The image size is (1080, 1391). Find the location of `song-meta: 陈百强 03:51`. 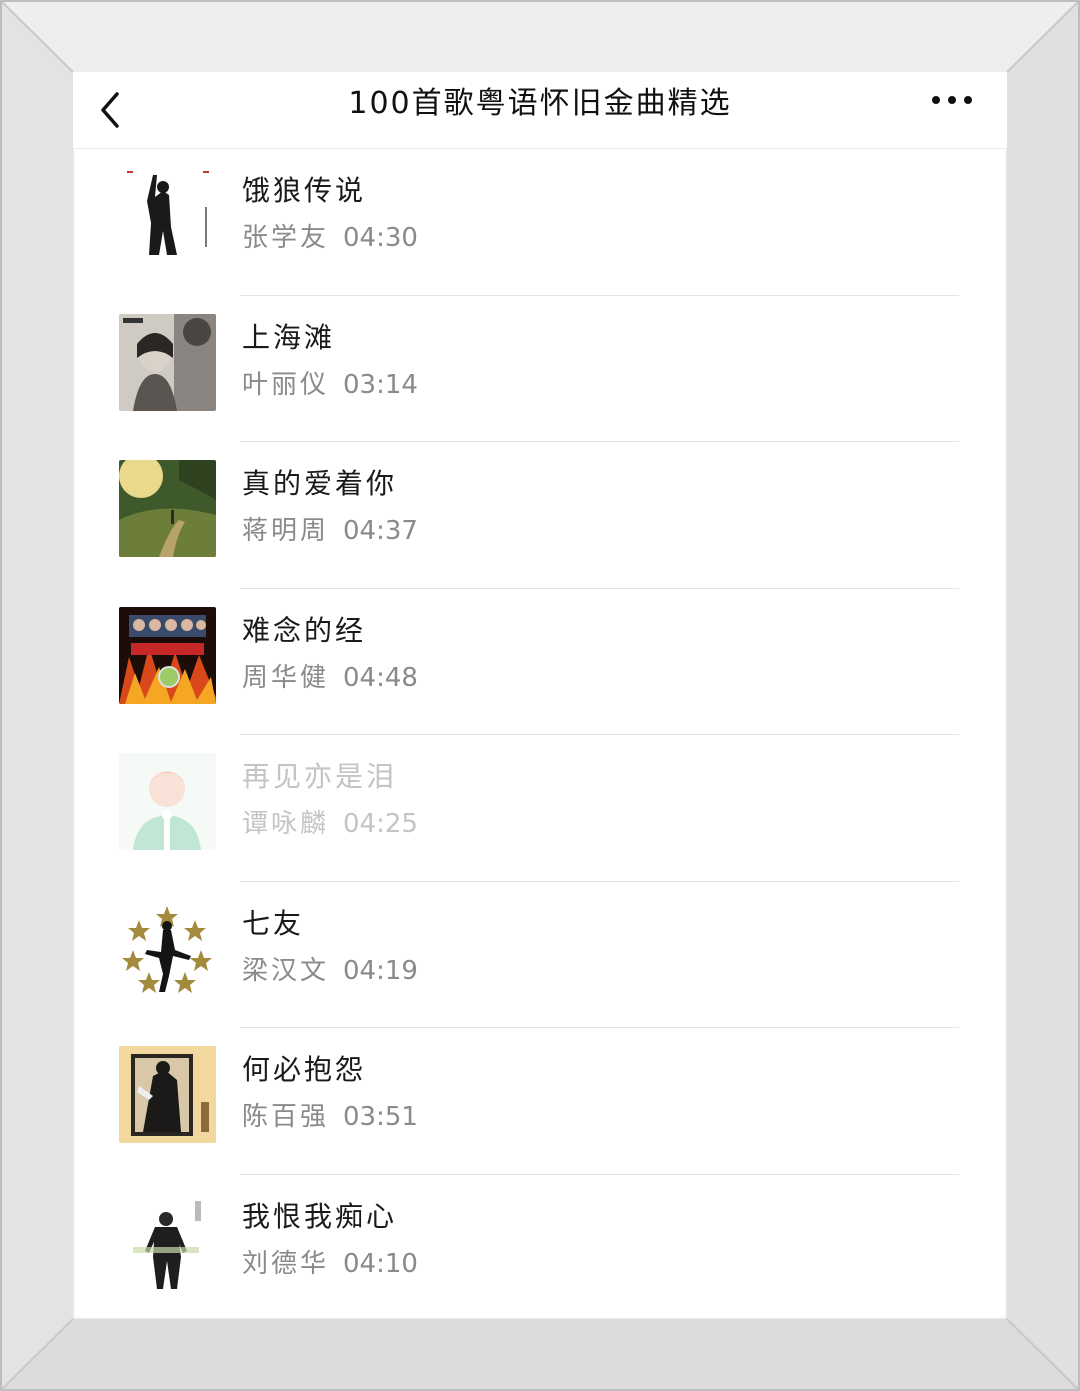

song-meta: 陈百强 03:51 is located at coordinates (330, 1114).